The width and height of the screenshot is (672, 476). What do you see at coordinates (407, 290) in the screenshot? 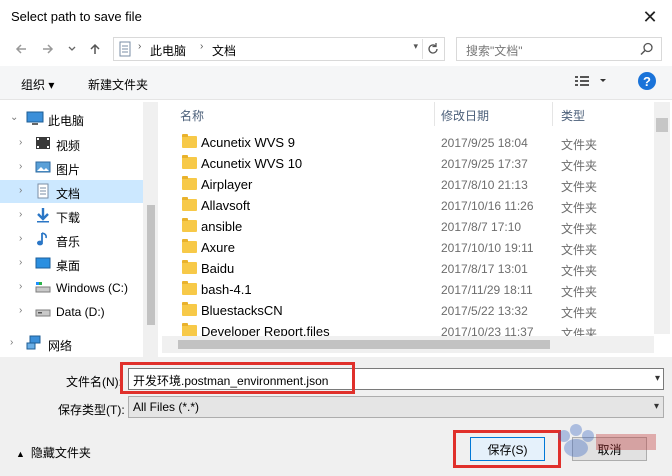
I see `file-row: bash-4.1 2017/11/29 18:11 文件夹` at bounding box center [407, 290].